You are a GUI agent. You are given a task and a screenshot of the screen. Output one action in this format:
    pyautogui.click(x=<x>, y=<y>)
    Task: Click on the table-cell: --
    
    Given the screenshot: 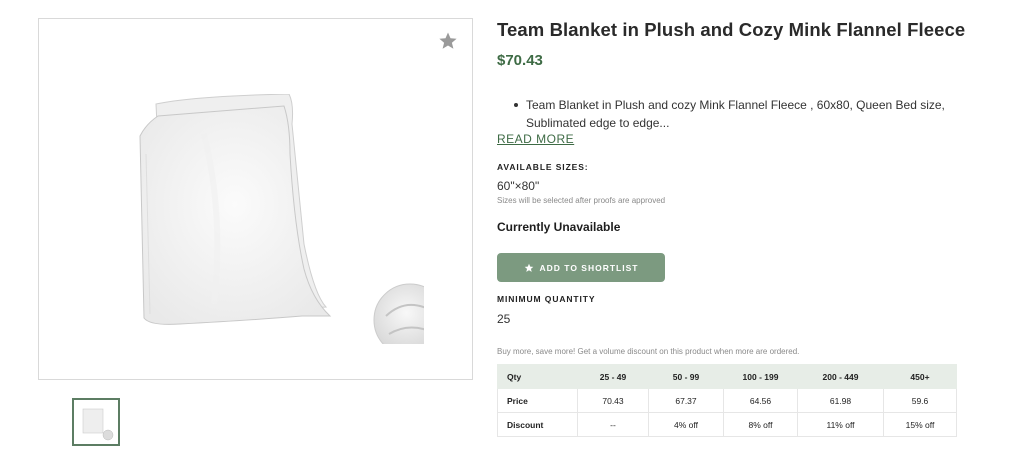 What is the action you would take?
    pyautogui.click(x=613, y=424)
    